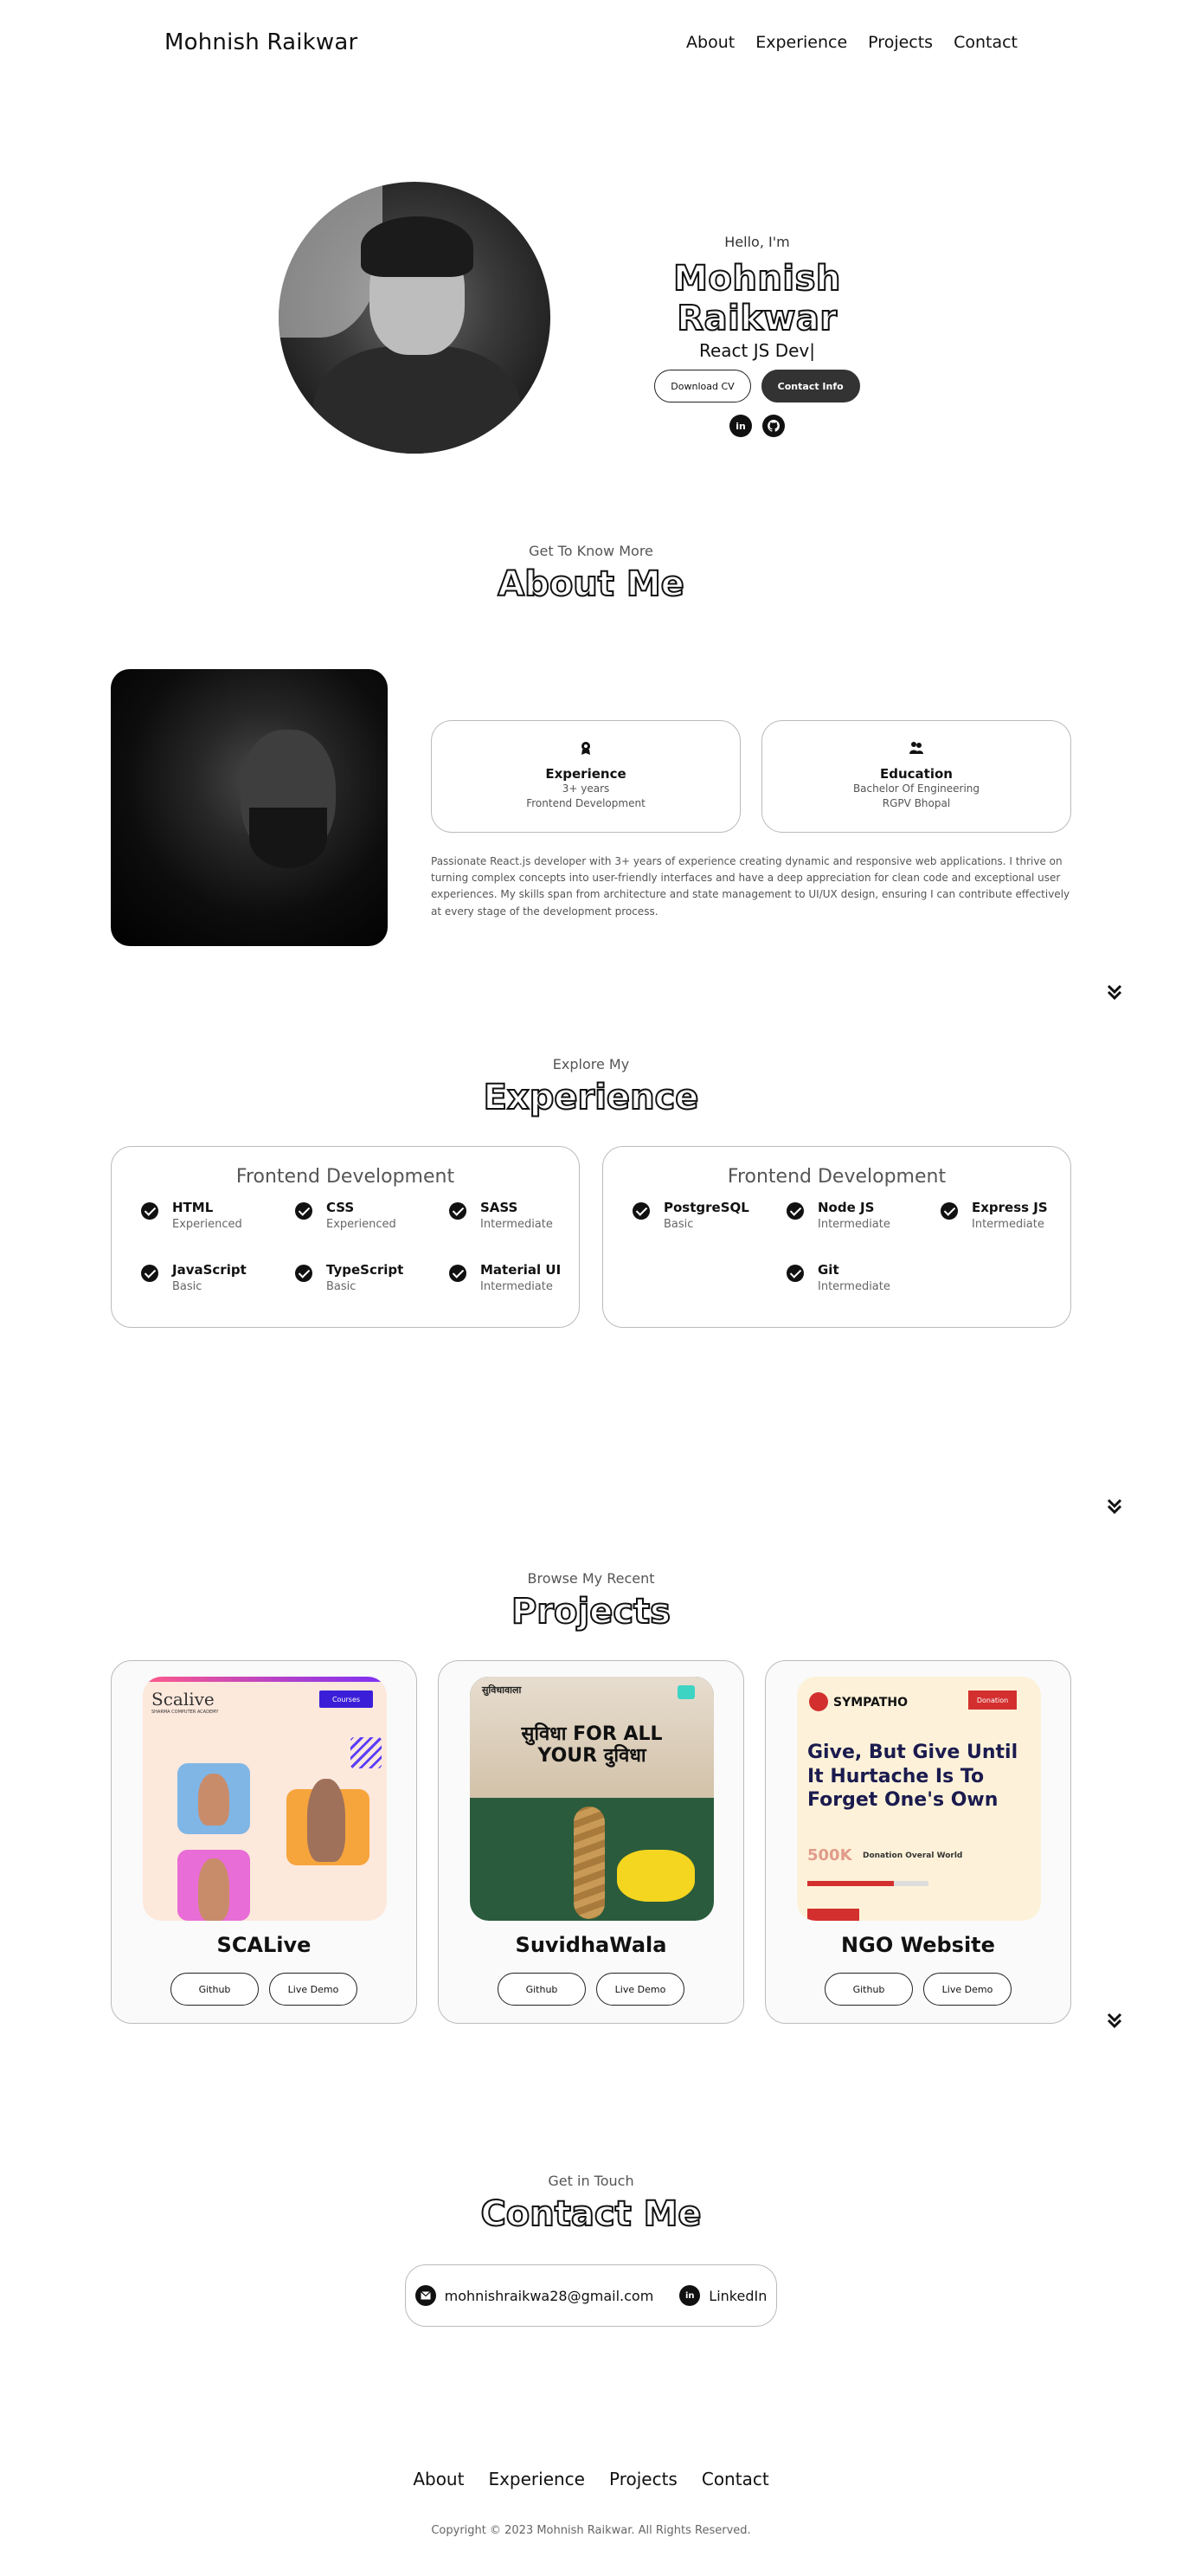  I want to click on project-logo-text: SYMPATHO, so click(871, 1703).